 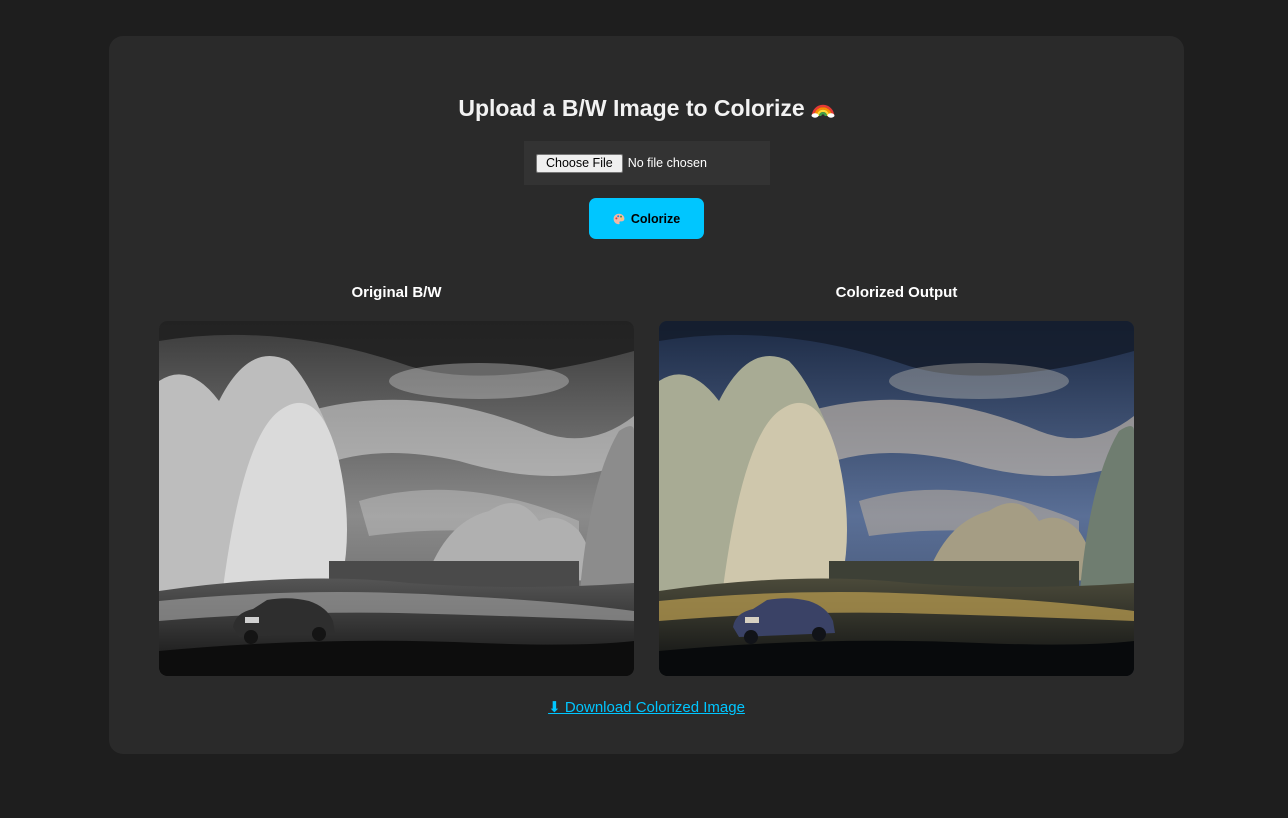 What do you see at coordinates (667, 163) in the screenshot?
I see `file-status-text: No file chosen` at bounding box center [667, 163].